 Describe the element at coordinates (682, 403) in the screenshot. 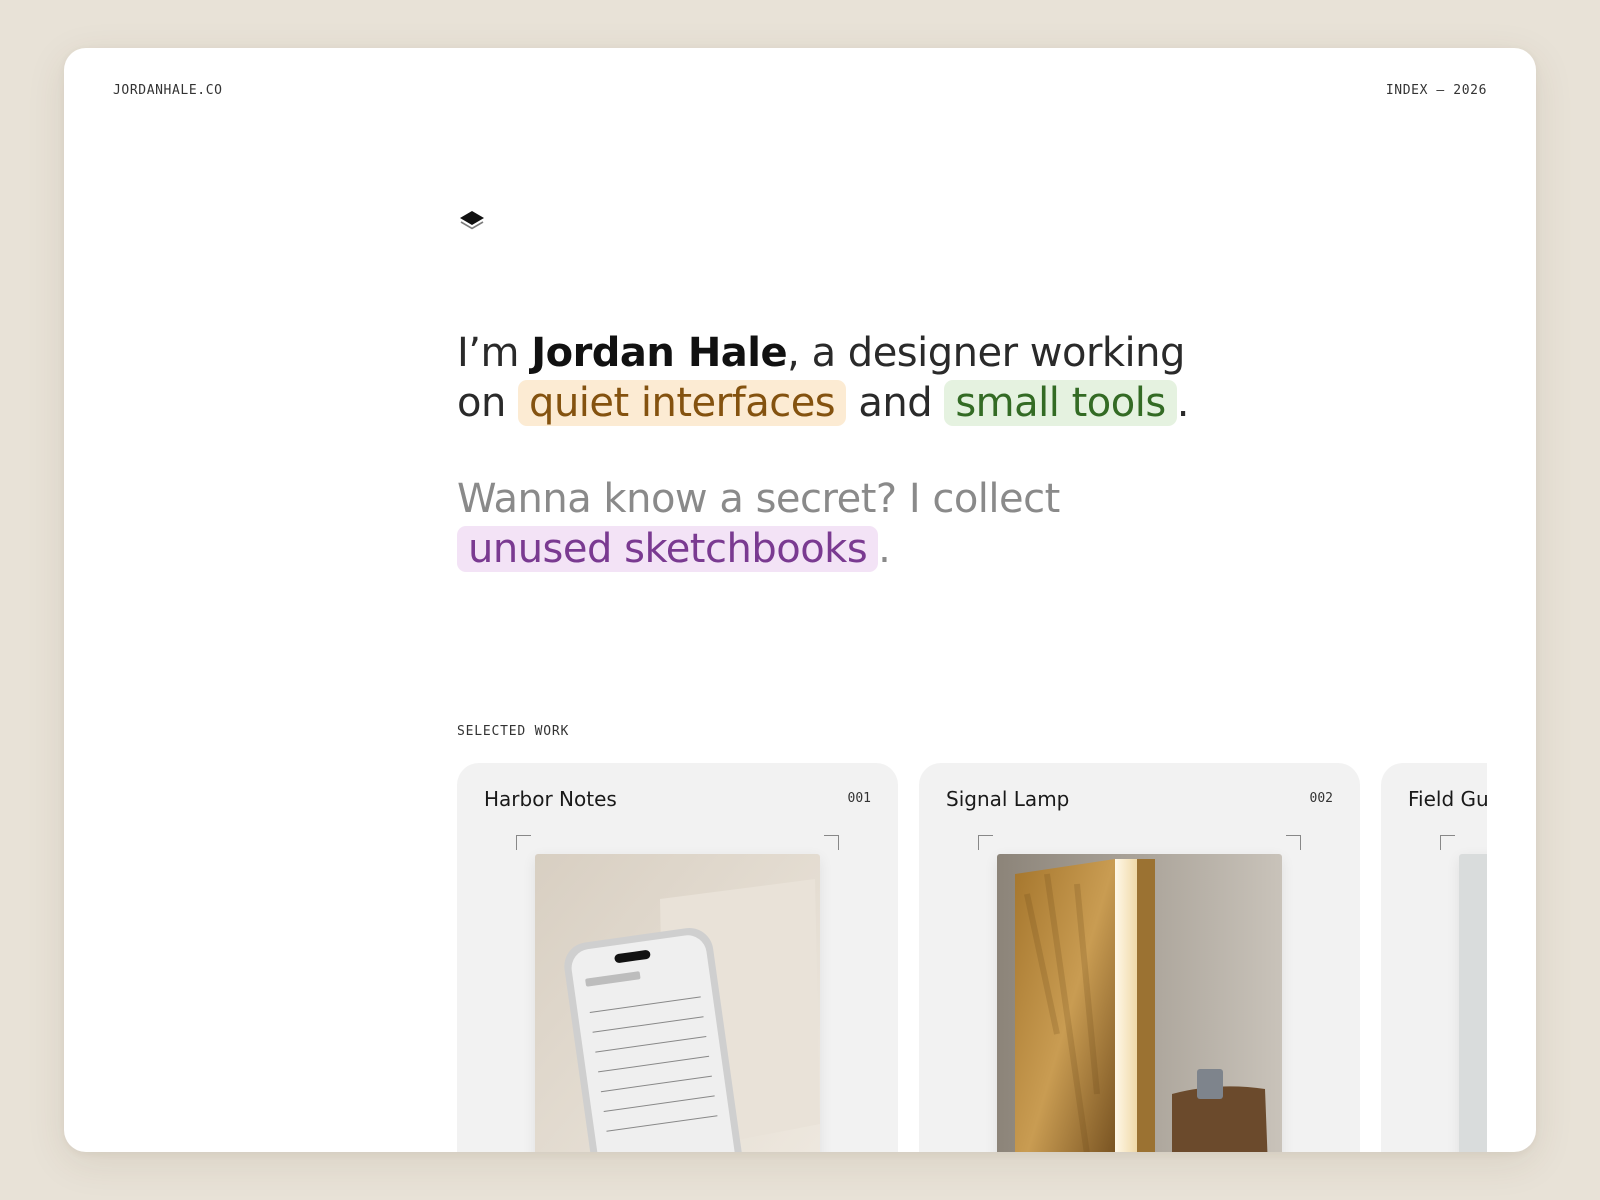

I see `highlight-quiet-interfaces: quiet interfaces` at that location.